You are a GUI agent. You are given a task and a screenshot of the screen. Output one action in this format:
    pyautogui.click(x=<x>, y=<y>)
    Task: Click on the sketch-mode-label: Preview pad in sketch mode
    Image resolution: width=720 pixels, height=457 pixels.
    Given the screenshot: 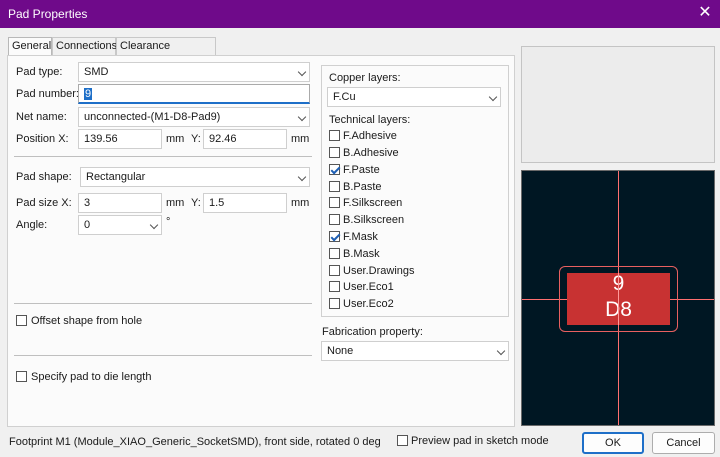 What is the action you would take?
    pyautogui.click(x=480, y=441)
    